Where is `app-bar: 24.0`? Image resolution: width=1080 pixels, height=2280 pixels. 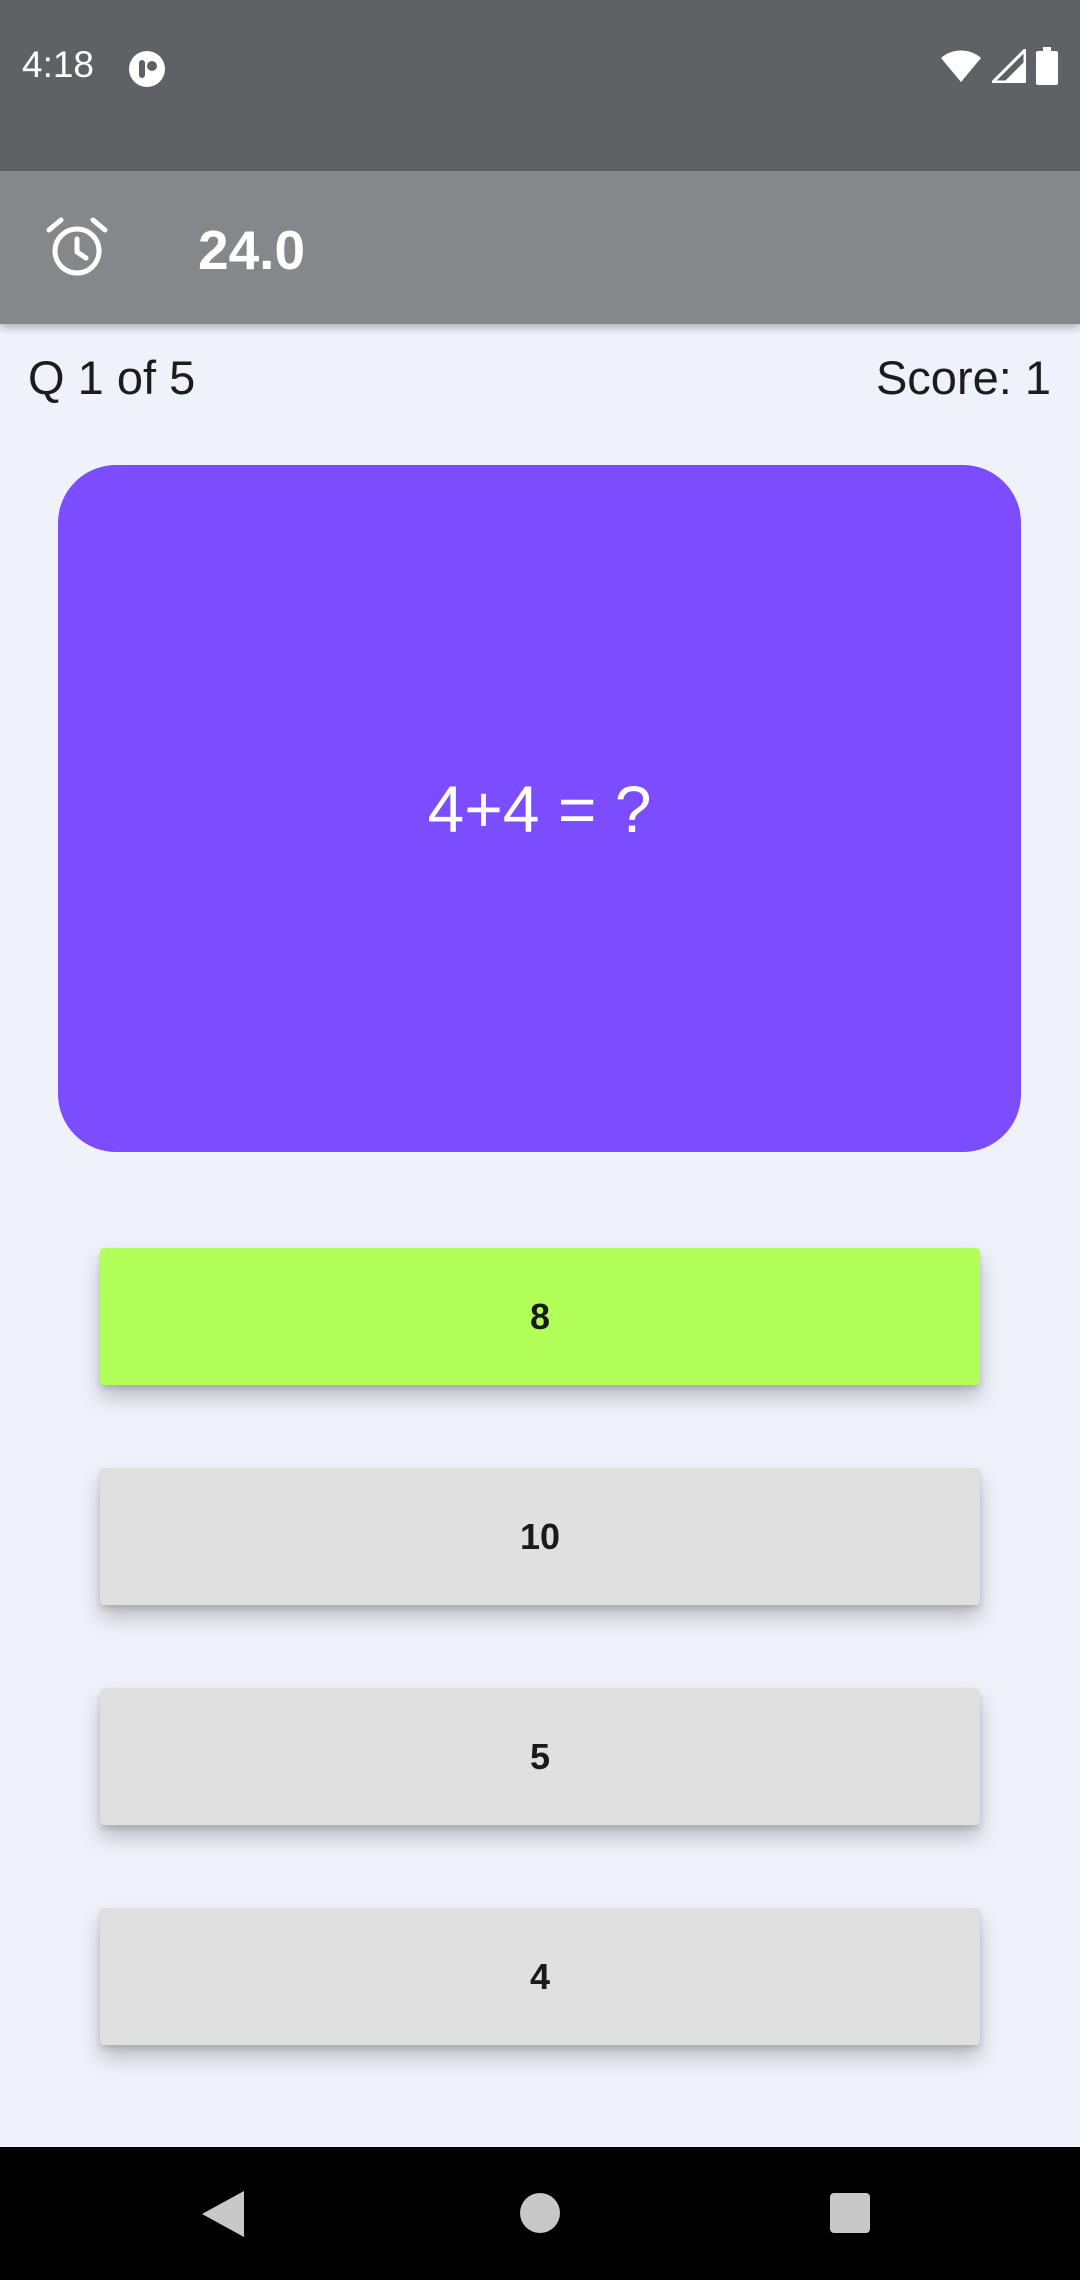
app-bar: 24.0 is located at coordinates (540, 247).